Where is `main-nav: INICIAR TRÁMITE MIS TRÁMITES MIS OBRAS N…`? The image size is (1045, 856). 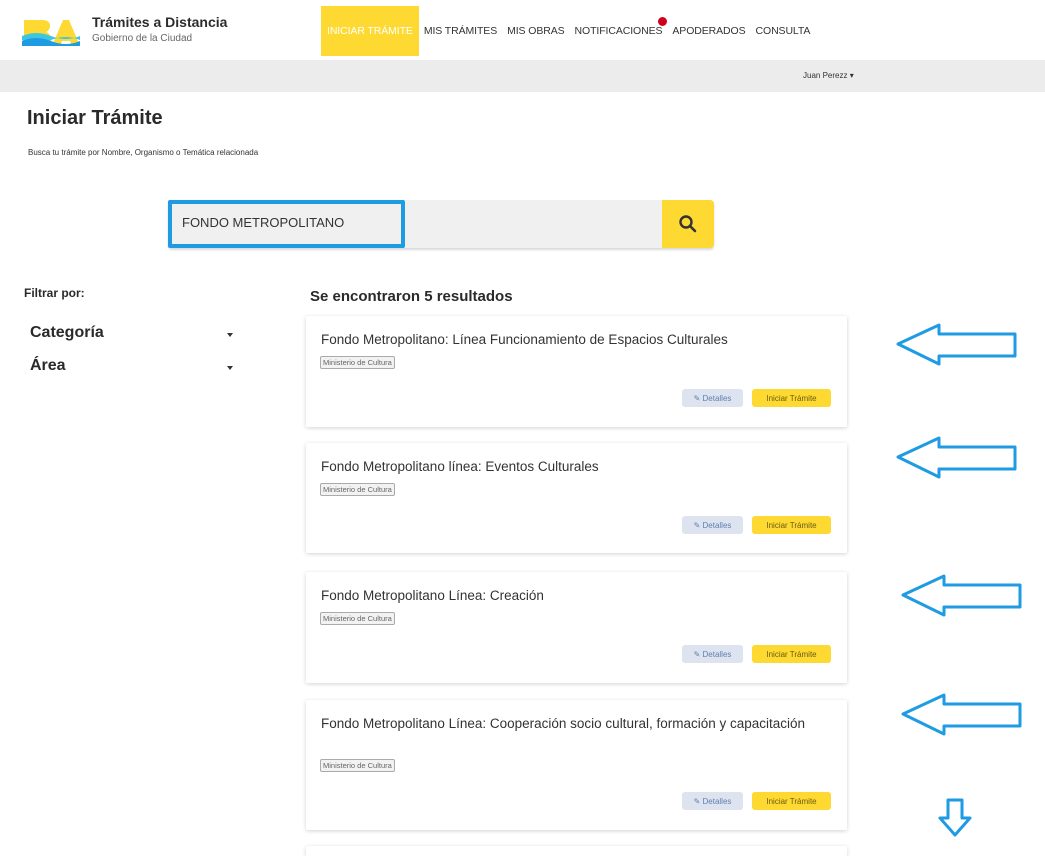
main-nav: INICIAR TRÁMITE MIS TRÁMITES MIS OBRAS N… is located at coordinates (568, 31).